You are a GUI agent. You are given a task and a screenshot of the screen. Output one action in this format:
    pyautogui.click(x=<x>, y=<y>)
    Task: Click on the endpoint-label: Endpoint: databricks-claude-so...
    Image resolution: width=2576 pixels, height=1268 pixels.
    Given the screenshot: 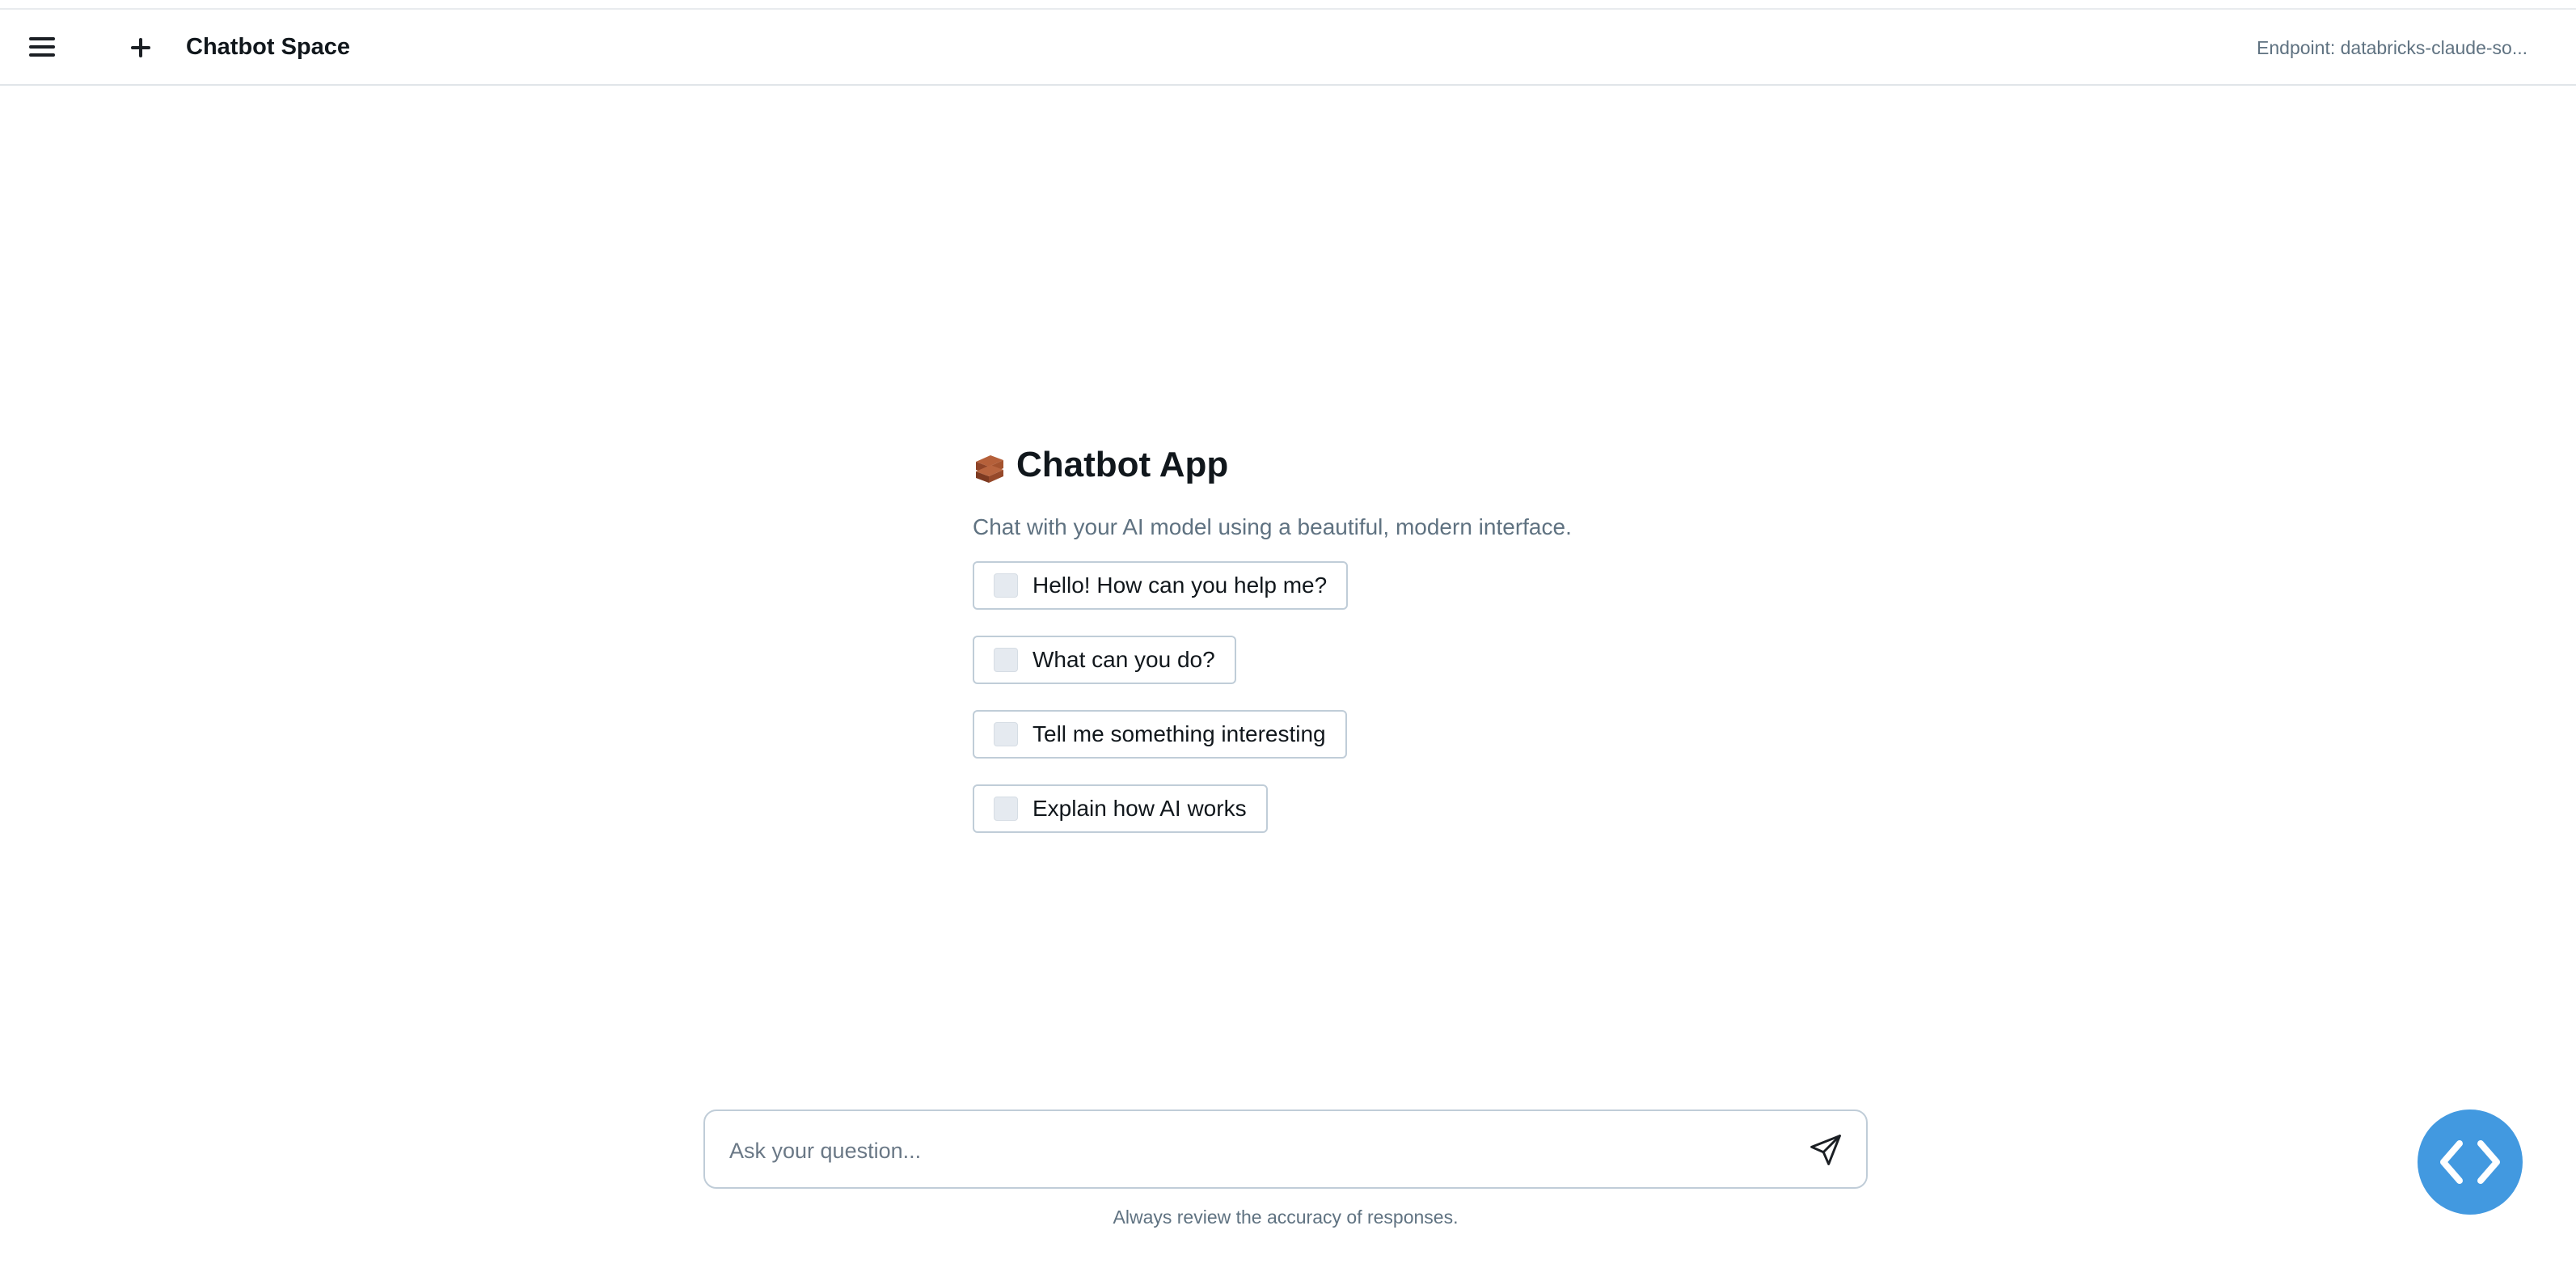 What is the action you would take?
    pyautogui.click(x=2392, y=47)
    